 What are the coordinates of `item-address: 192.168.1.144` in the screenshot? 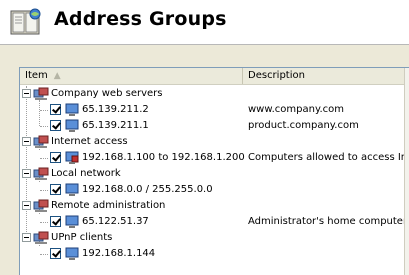 It's located at (119, 253).